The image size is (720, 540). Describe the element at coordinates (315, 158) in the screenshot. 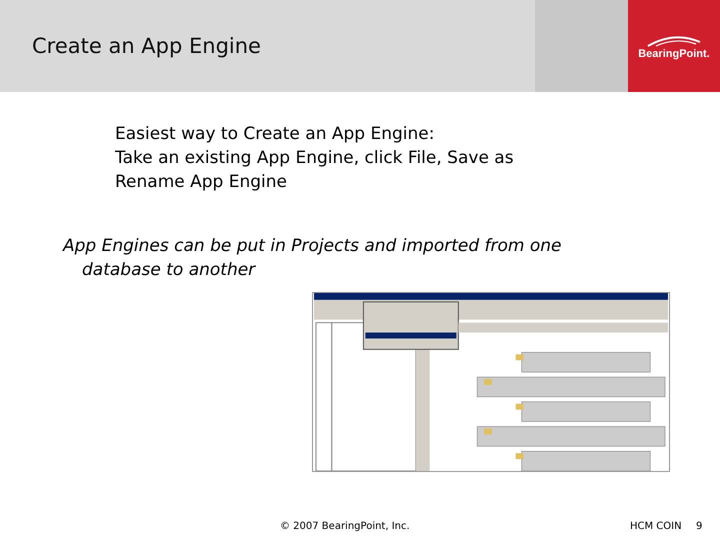

I see `bullet-text: Take an existing App Engine, click File, Save as` at that location.